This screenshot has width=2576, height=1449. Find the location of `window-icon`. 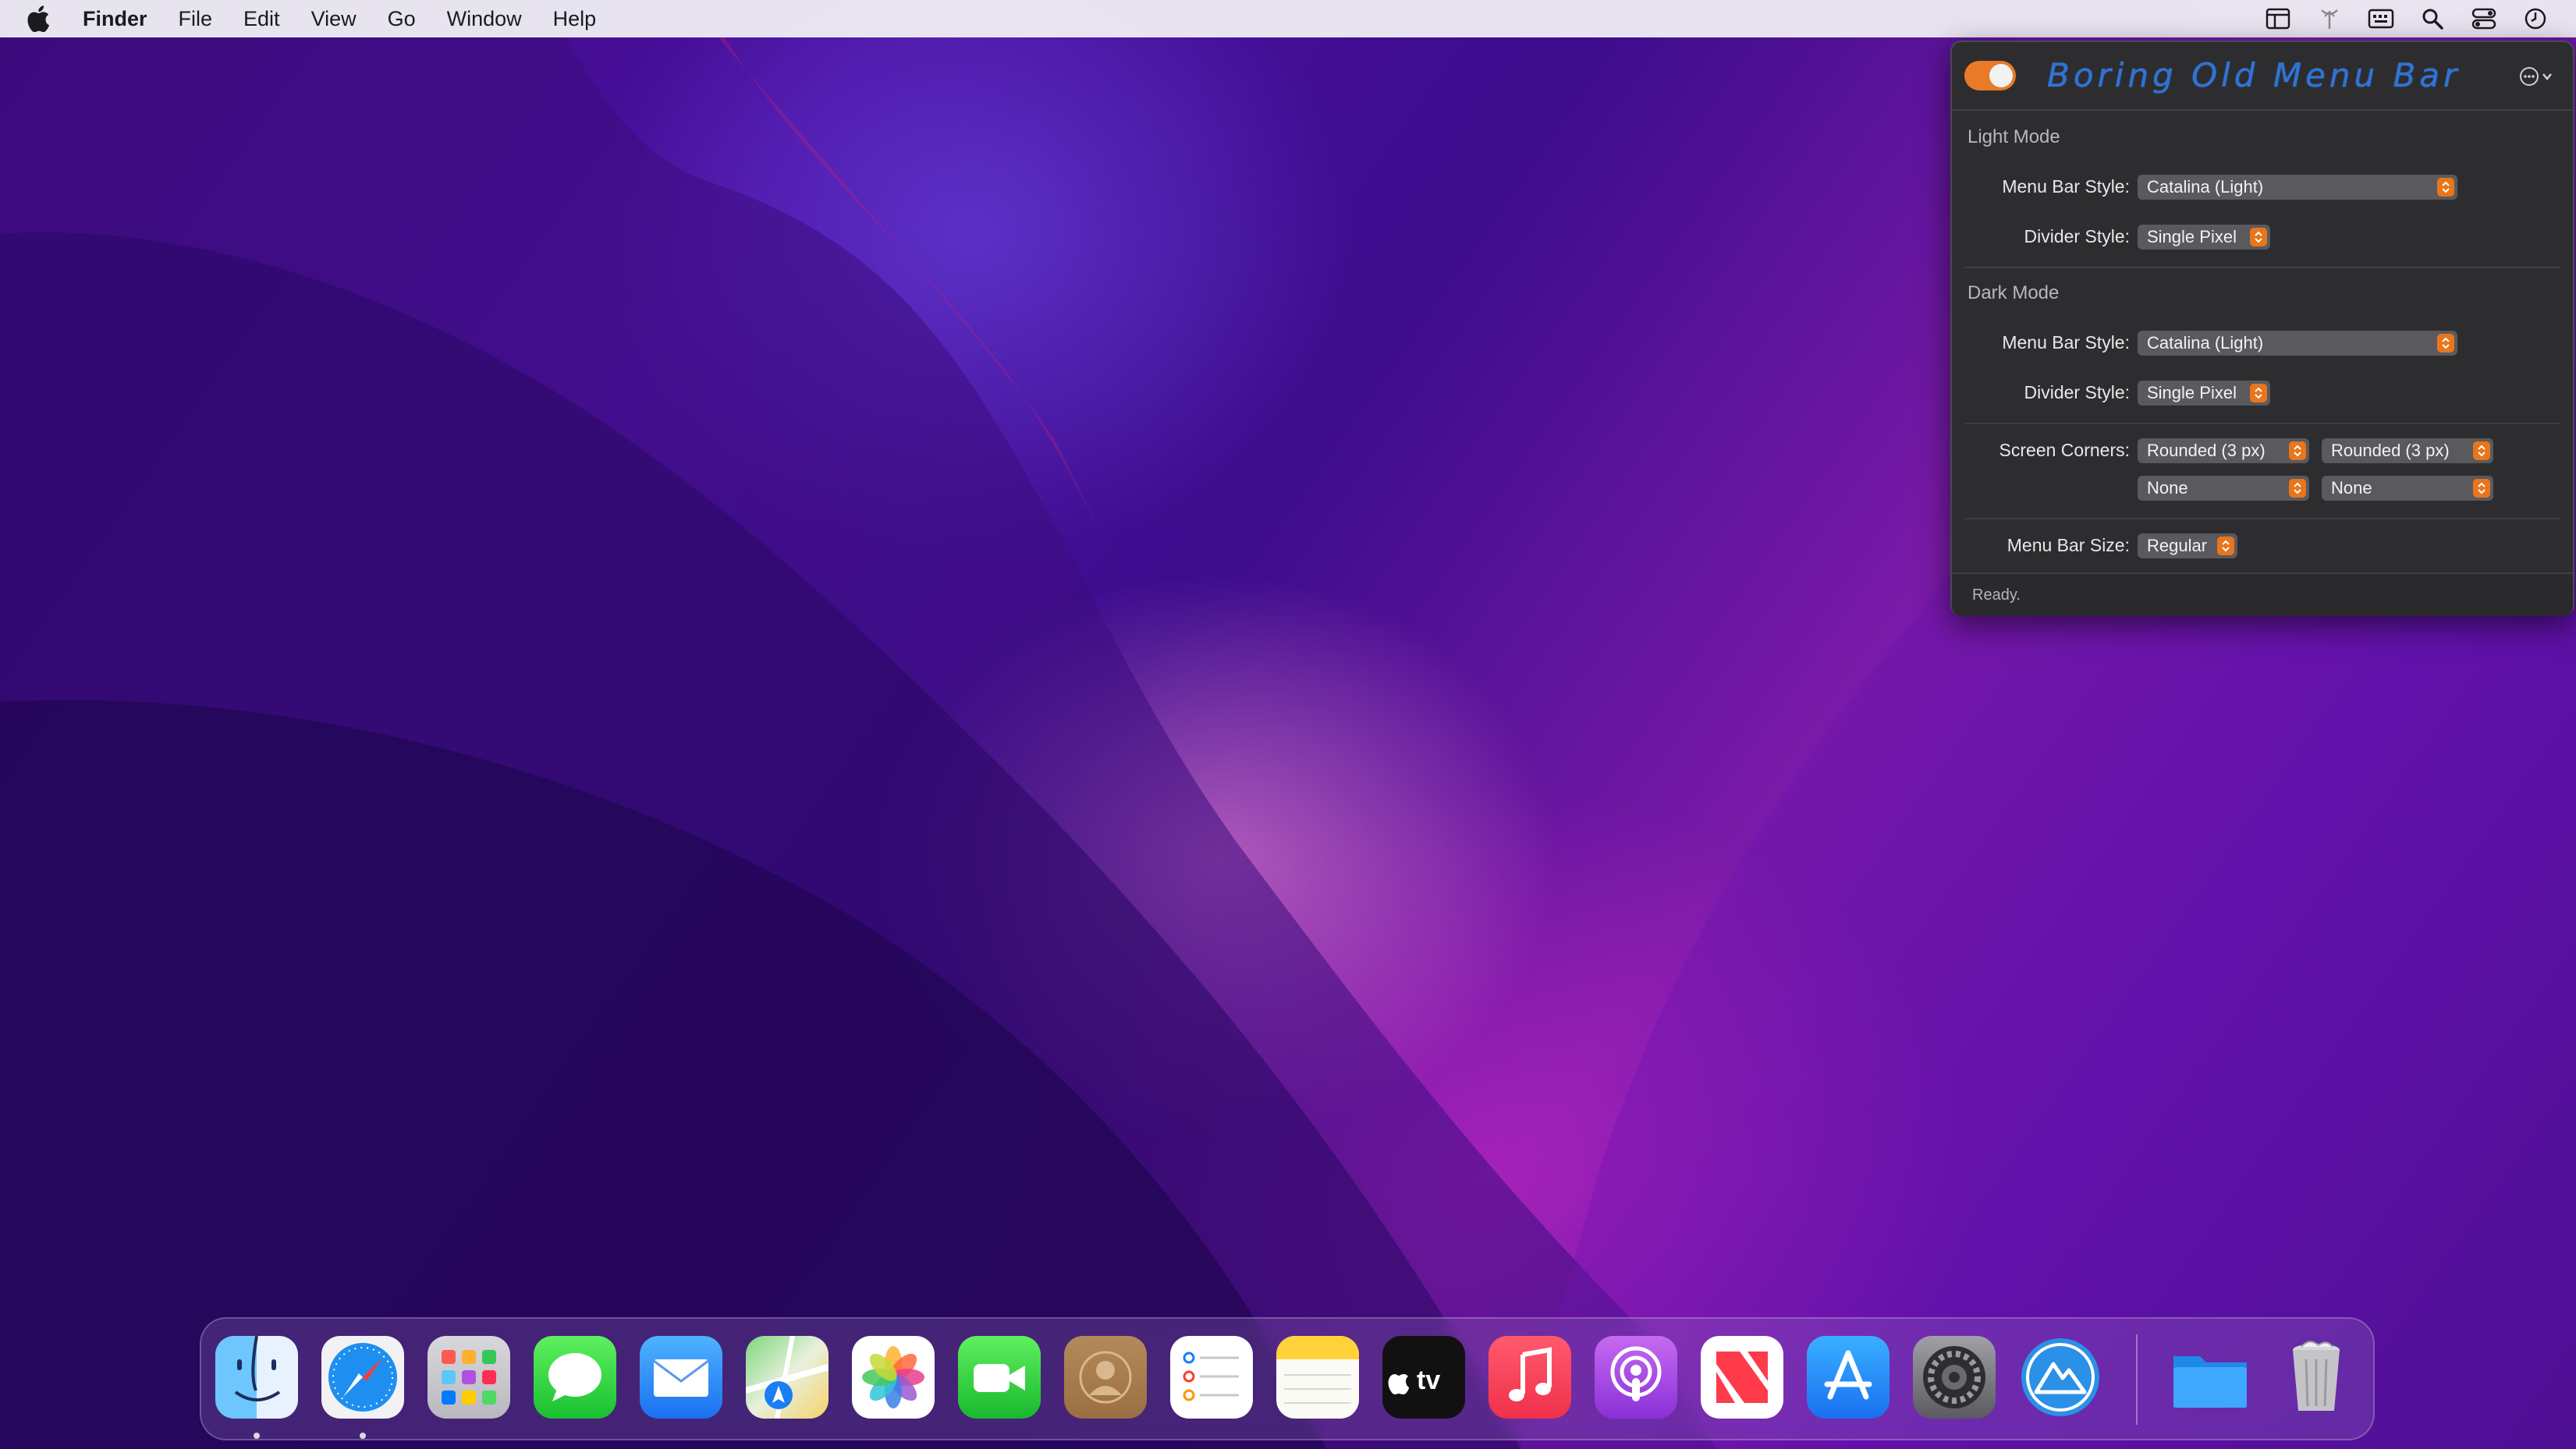

window-icon is located at coordinates (2278, 19).